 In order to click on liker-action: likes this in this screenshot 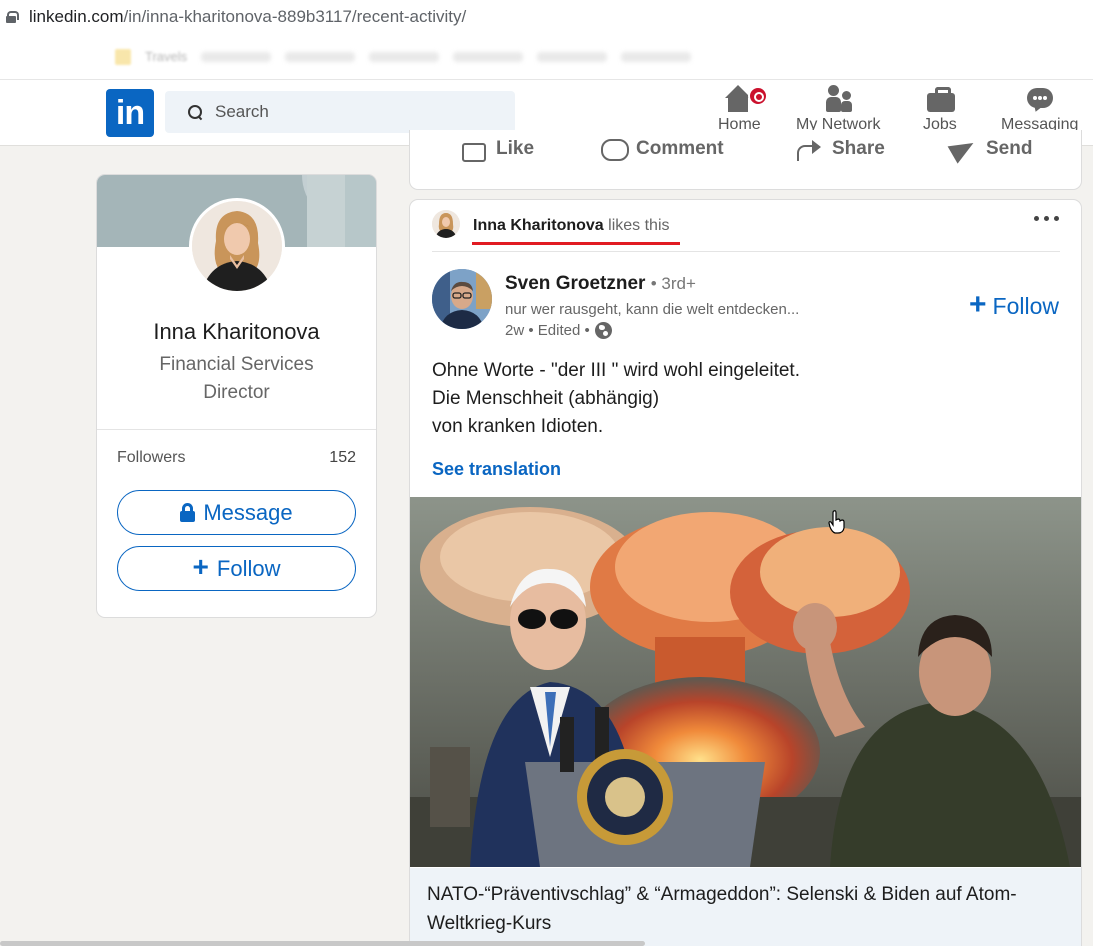, I will do `click(639, 225)`.